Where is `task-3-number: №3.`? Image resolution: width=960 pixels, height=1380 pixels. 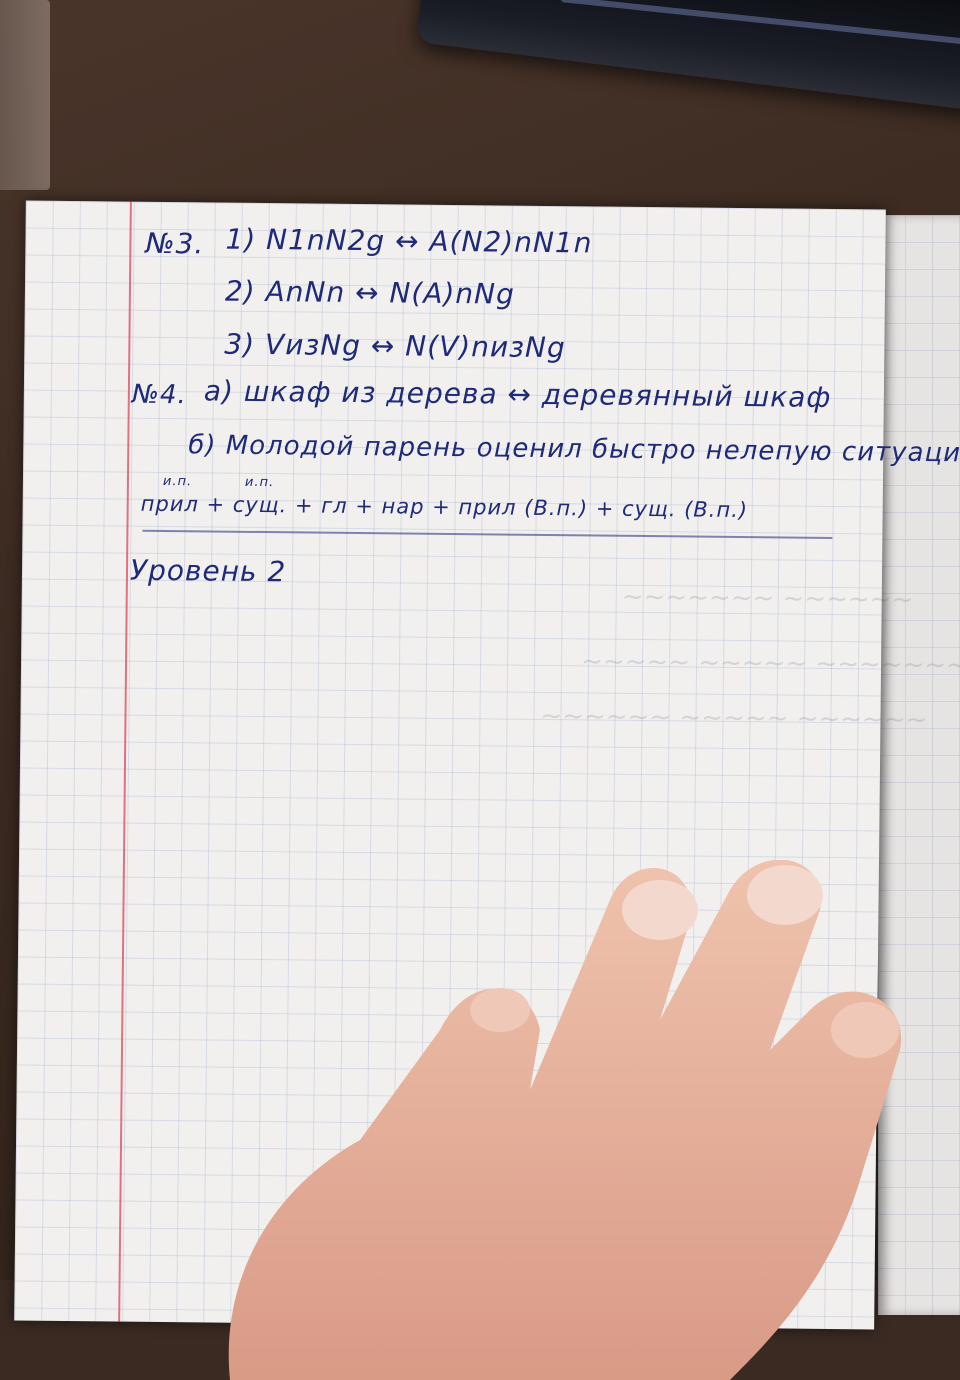 task-3-number: №3. is located at coordinates (175, 243).